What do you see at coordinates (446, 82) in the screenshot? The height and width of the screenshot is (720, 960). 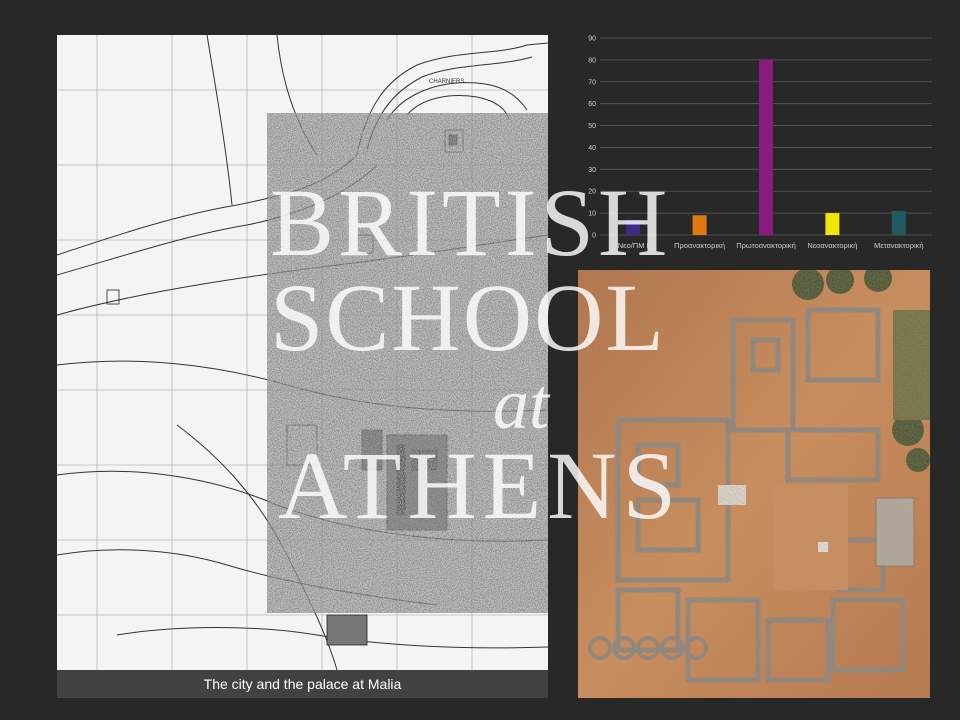 I see `map-label-charniers: CHARNIERS` at bounding box center [446, 82].